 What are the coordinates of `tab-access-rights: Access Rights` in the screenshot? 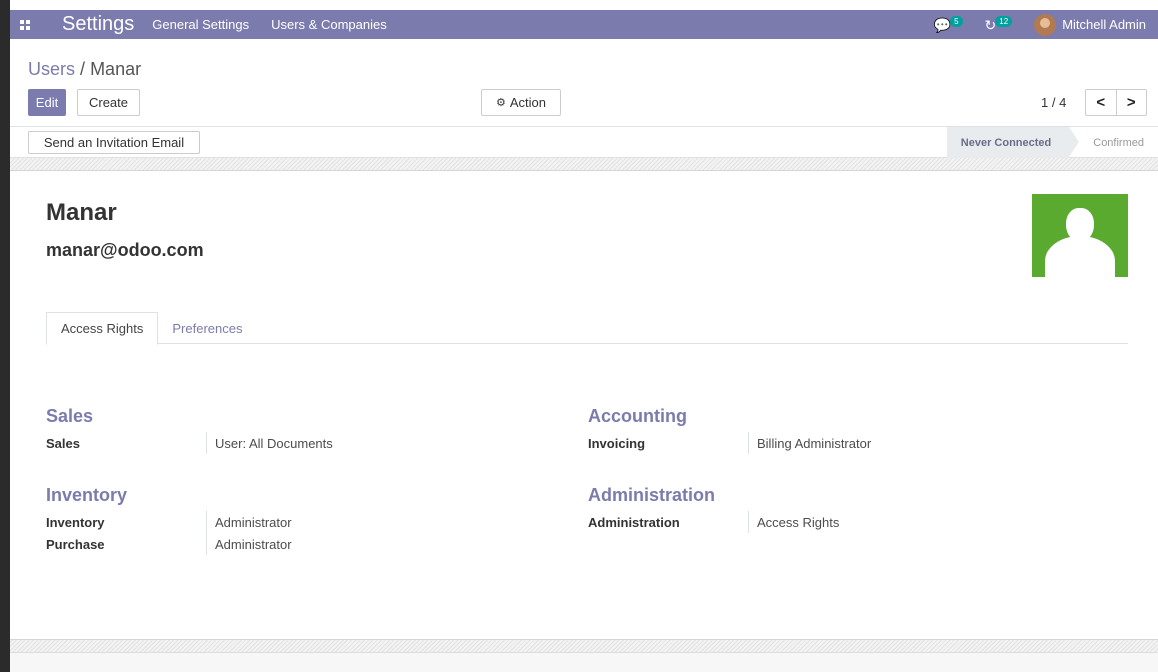 It's located at (102, 328).